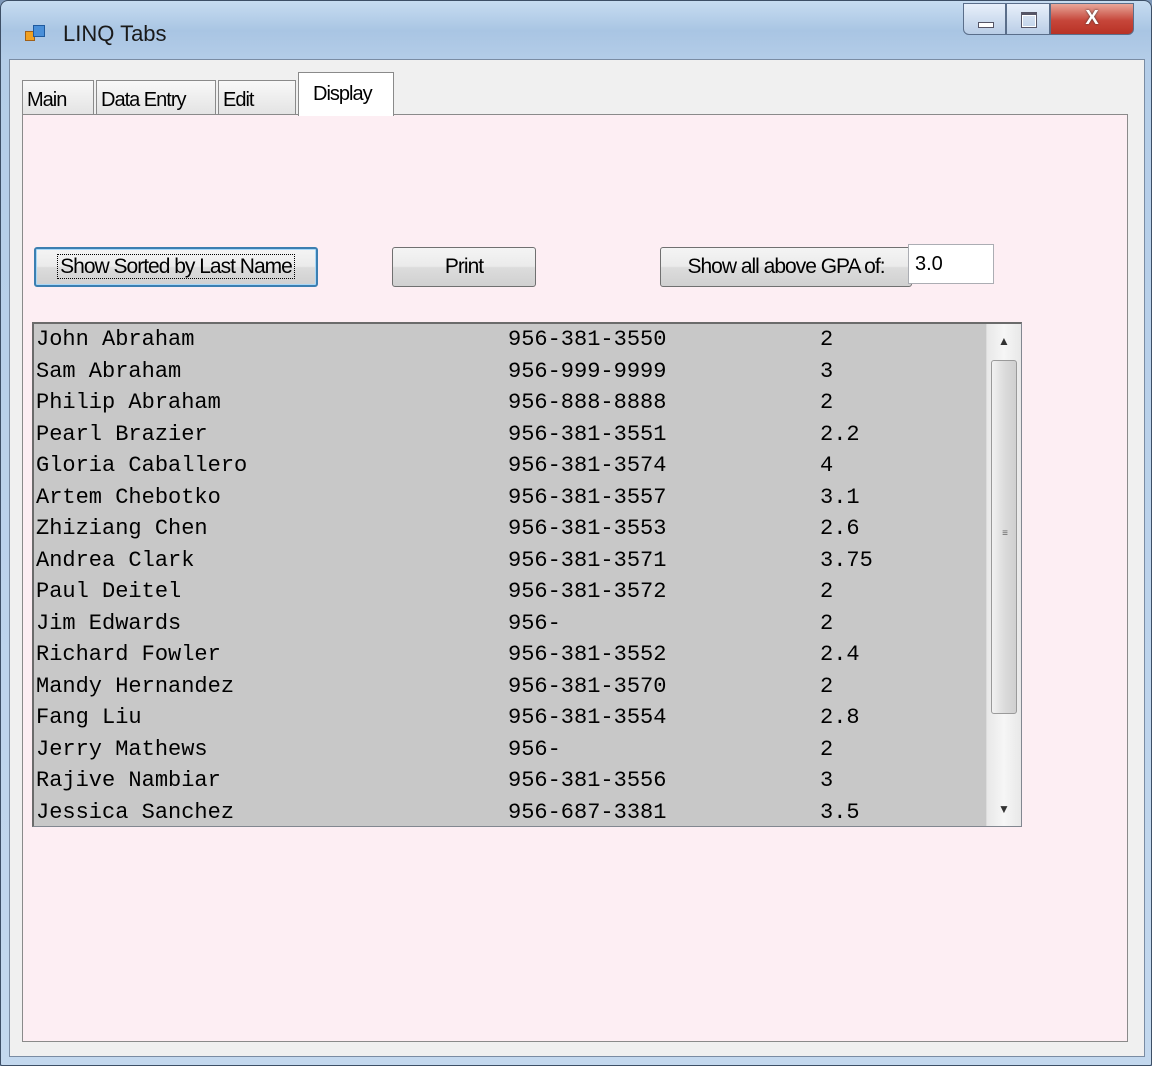  What do you see at coordinates (846, 560) in the screenshot?
I see `student-gpa: 3.75` at bounding box center [846, 560].